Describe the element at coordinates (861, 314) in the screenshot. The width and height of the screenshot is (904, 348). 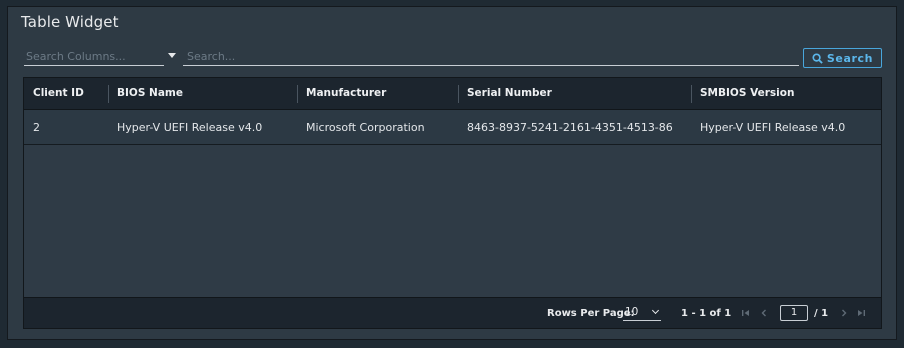
I see `last-page-icon` at that location.